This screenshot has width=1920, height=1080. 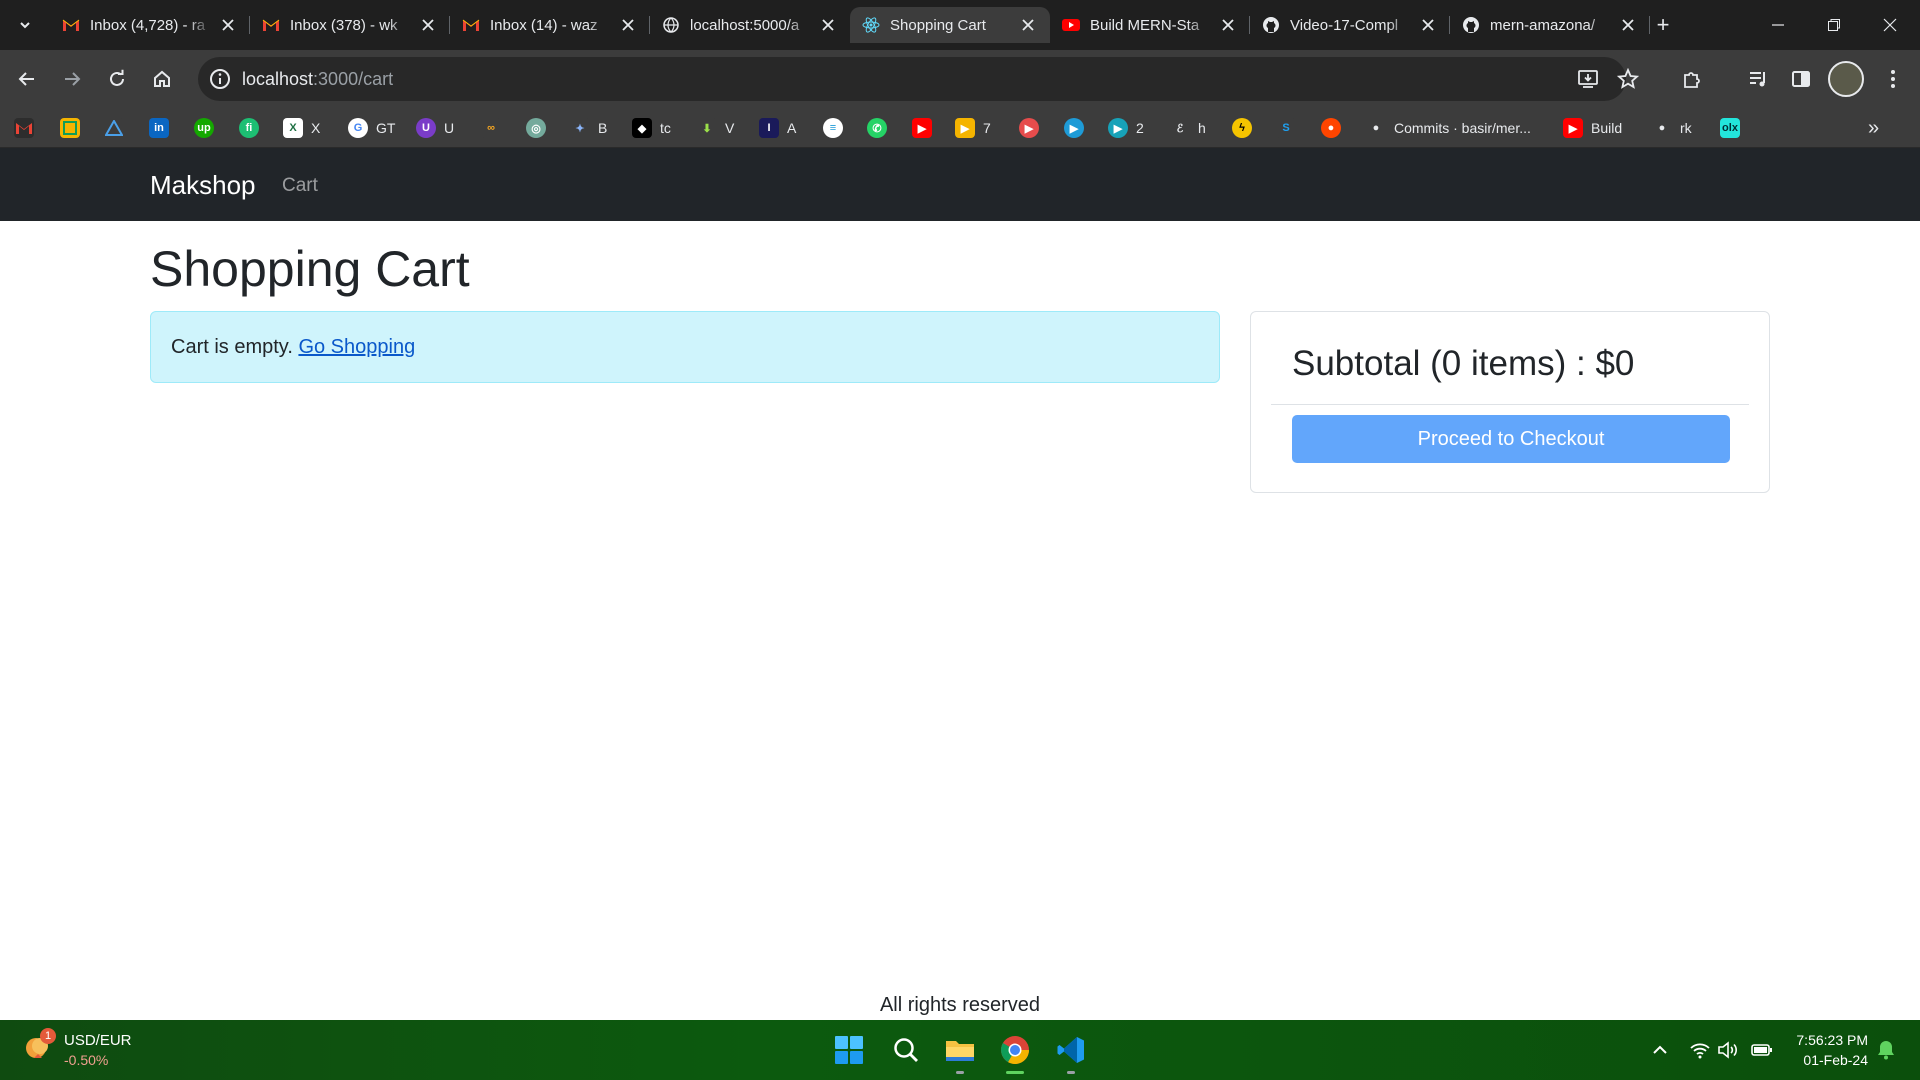 What do you see at coordinates (1511, 439) in the screenshot?
I see `proceed-to-checkout-button: Proceed to Checkout` at bounding box center [1511, 439].